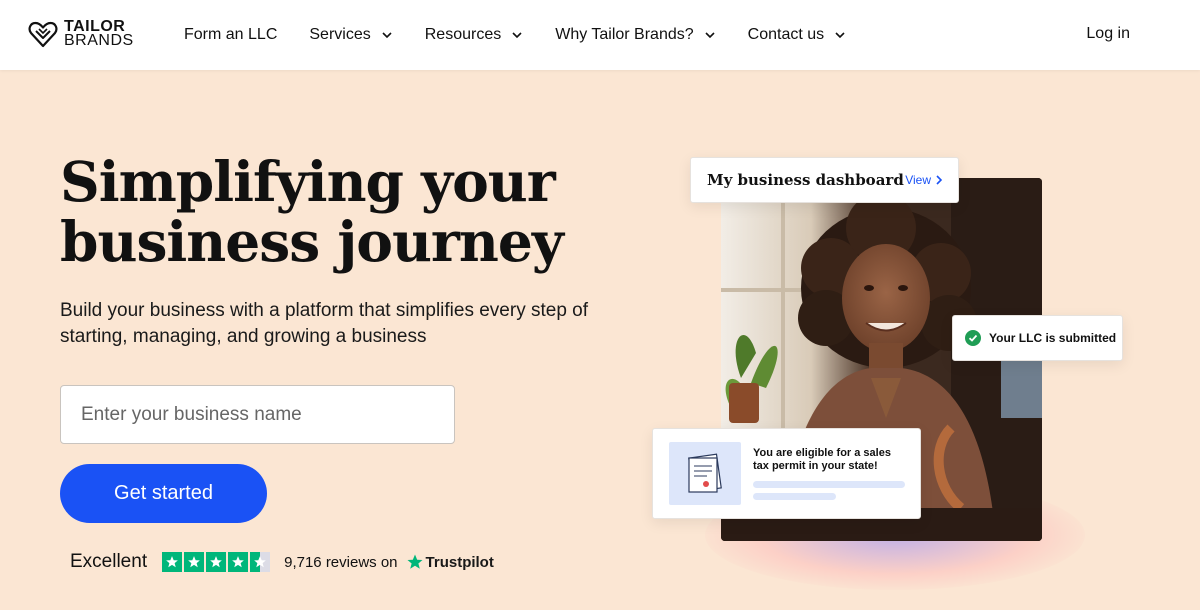 This screenshot has width=1200, height=610. Describe the element at coordinates (43, 34) in the screenshot. I see `heart-logo-icon` at that location.